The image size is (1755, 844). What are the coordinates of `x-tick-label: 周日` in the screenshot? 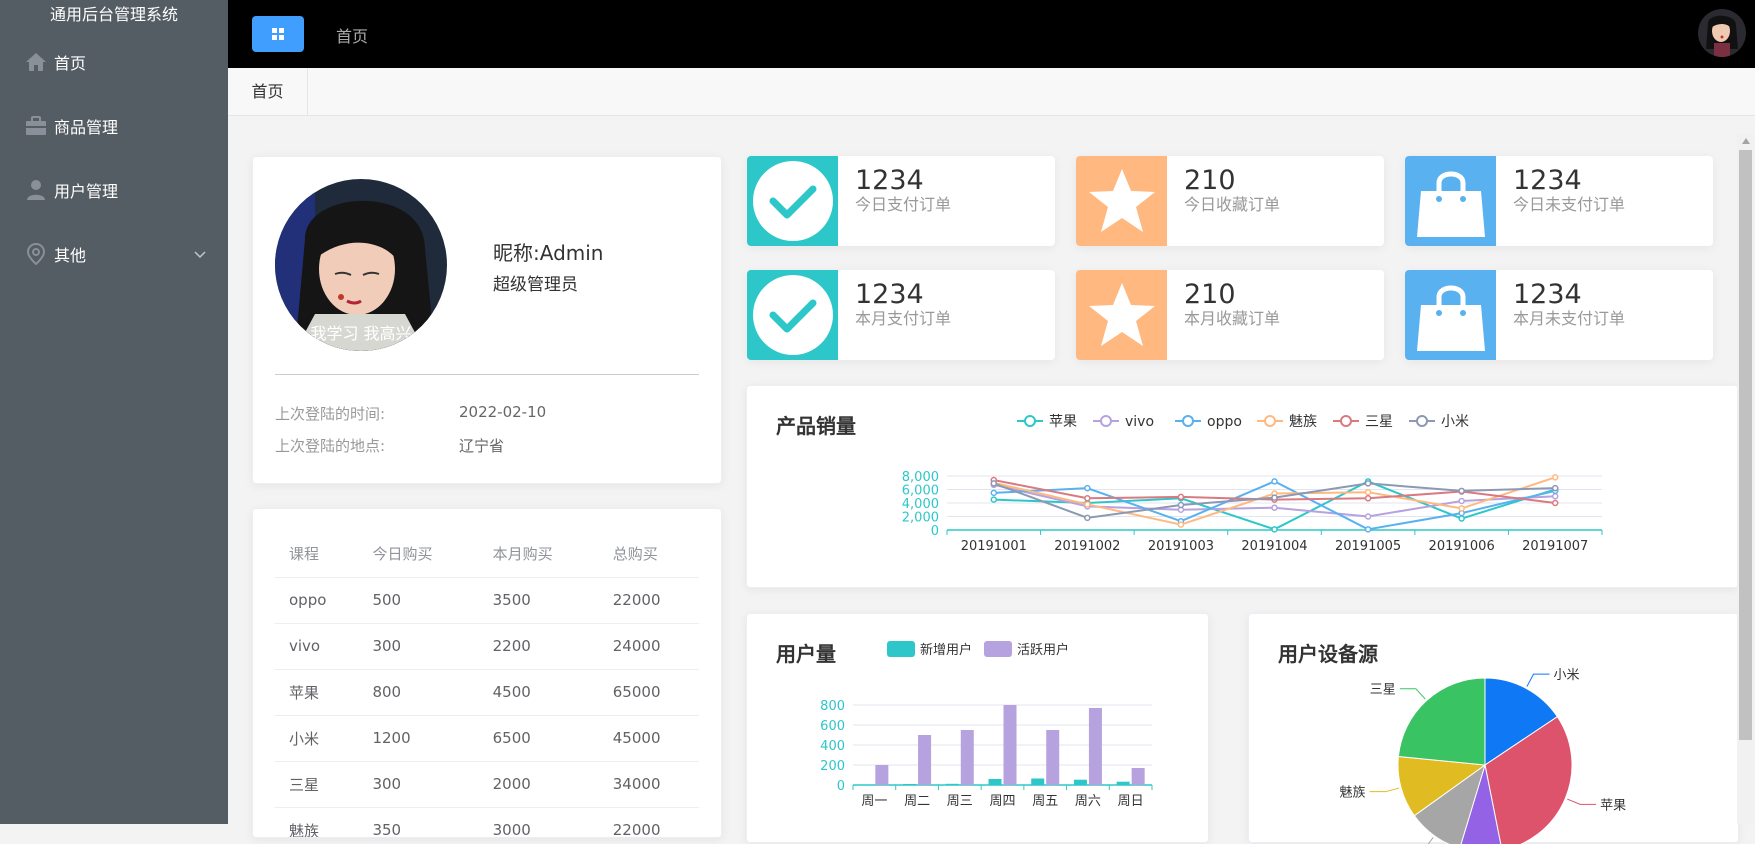 It's located at (1131, 801).